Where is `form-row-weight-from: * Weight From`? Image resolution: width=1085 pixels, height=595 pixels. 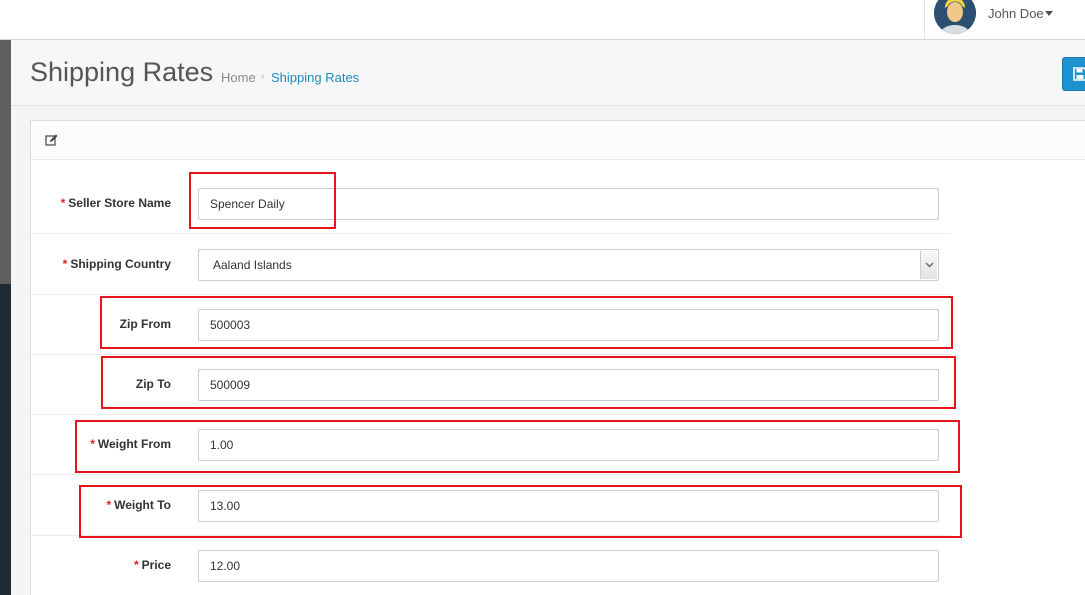 form-row-weight-from: * Weight From is located at coordinates (491, 444).